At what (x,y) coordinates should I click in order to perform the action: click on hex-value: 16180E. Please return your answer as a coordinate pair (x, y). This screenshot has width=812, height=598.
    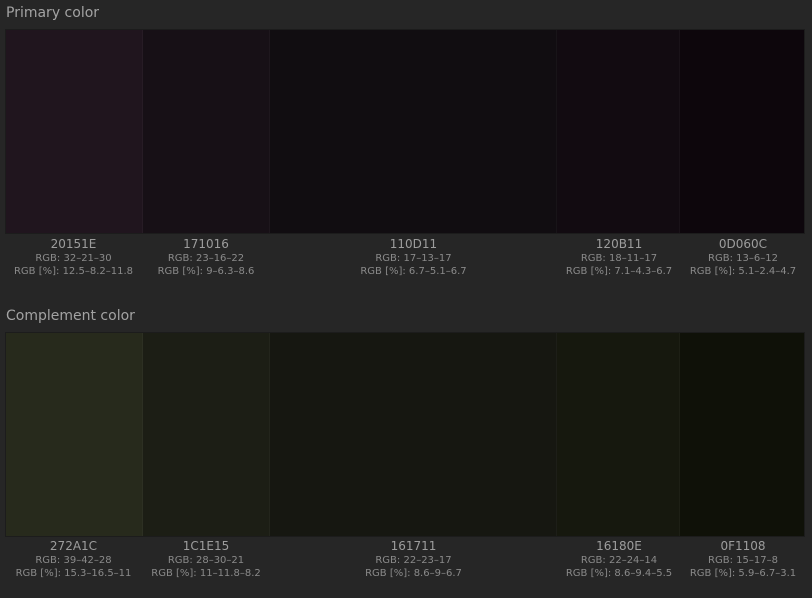
    Looking at the image, I should click on (619, 546).